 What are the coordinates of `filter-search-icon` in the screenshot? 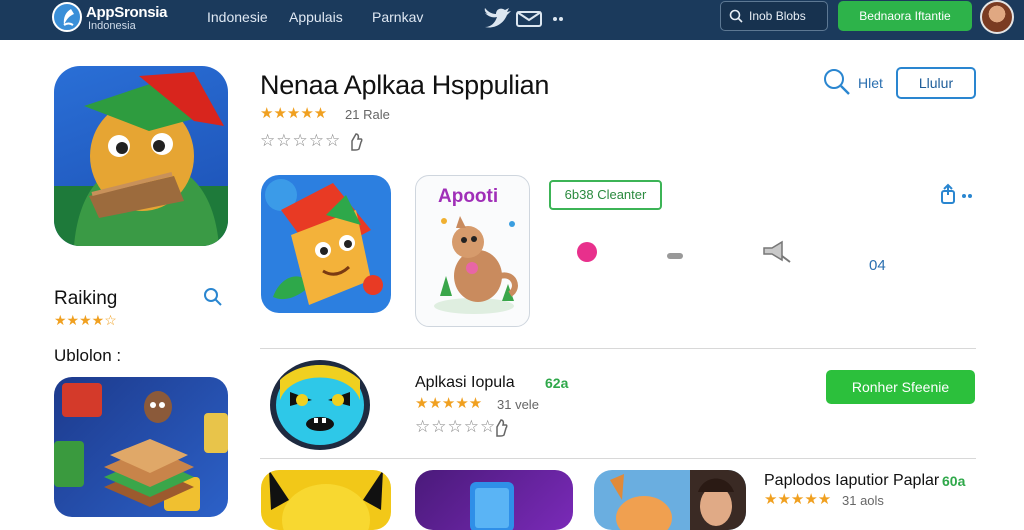 It's located at (837, 84).